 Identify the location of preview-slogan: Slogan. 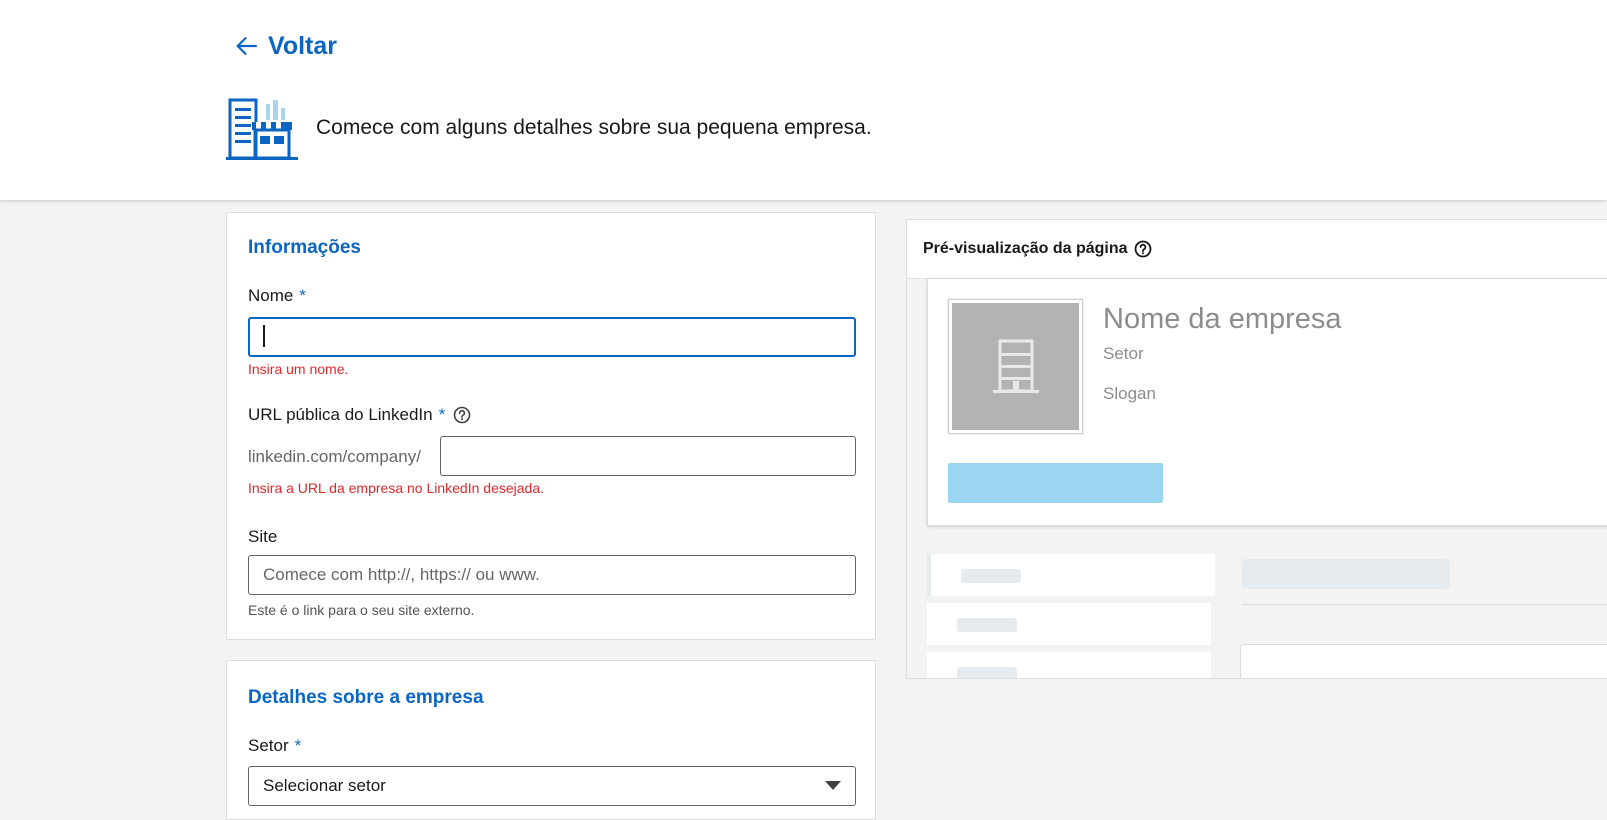
(1129, 393).